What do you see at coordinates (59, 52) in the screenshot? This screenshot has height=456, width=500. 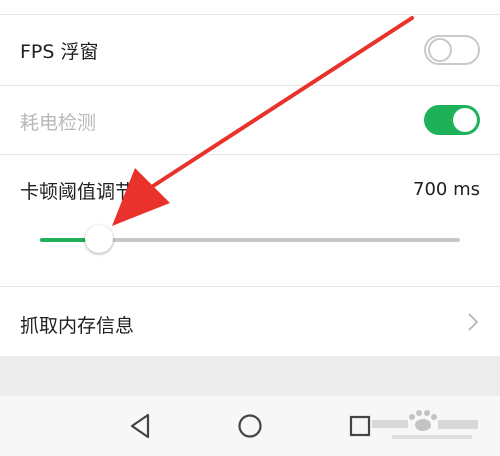 I see `fps-window-label: FPS 浮窗` at bounding box center [59, 52].